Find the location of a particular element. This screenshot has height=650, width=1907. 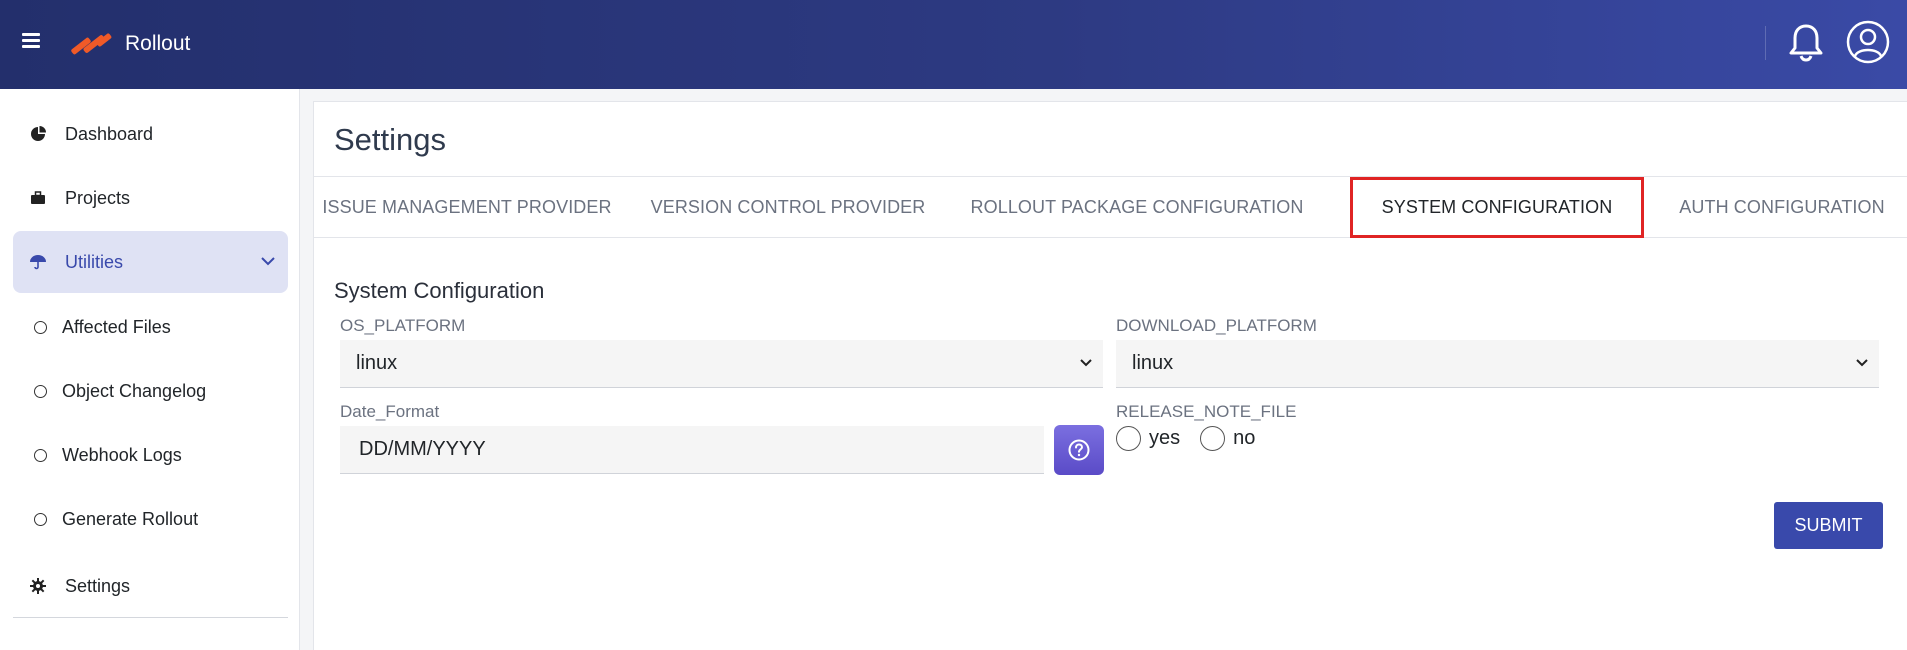

sidebar-item-label: Settings is located at coordinates (98, 585).